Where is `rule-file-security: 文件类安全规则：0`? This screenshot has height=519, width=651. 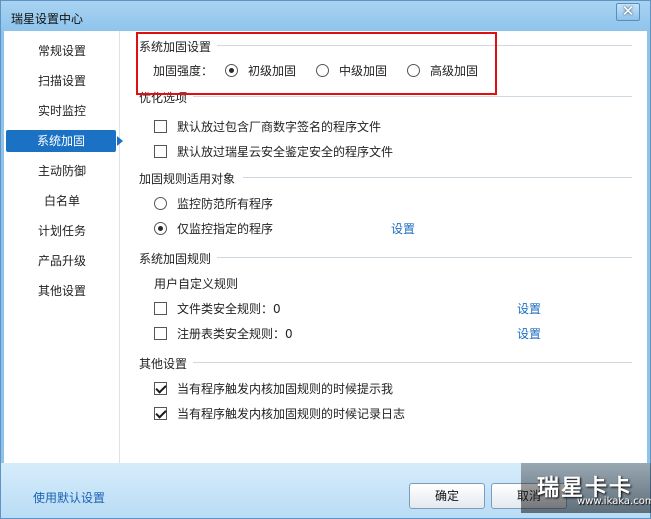 rule-file-security: 文件类安全规则：0 is located at coordinates (217, 308).